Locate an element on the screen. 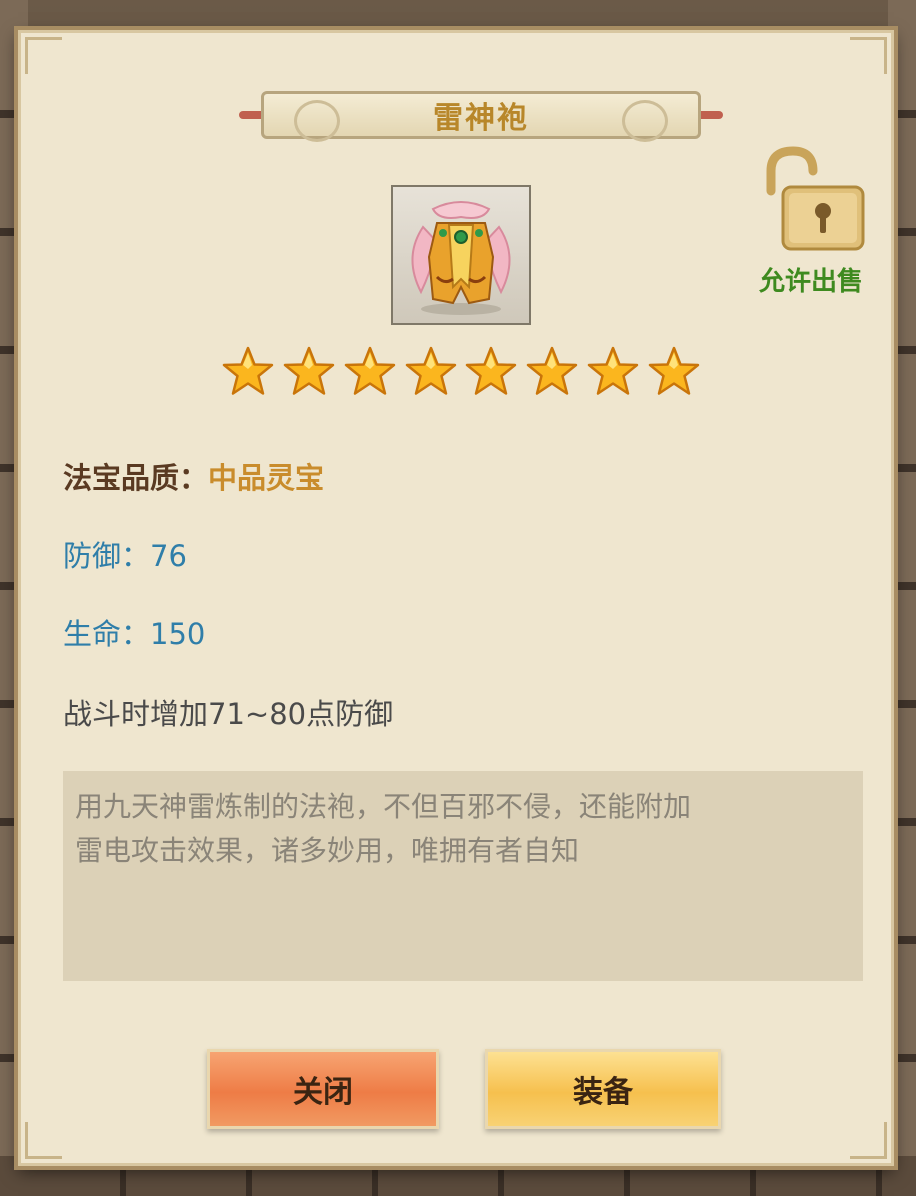  defense-stat-row: 防御：76 is located at coordinates (125, 554).